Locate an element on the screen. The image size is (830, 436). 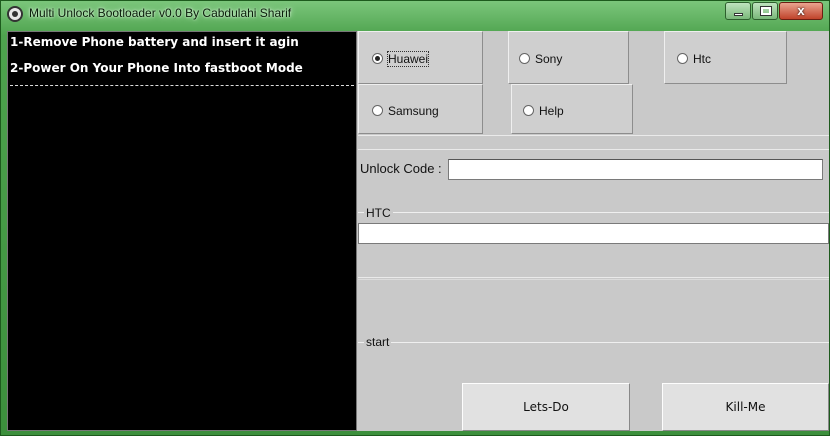
radio-help-label: Help is located at coordinates (551, 111).